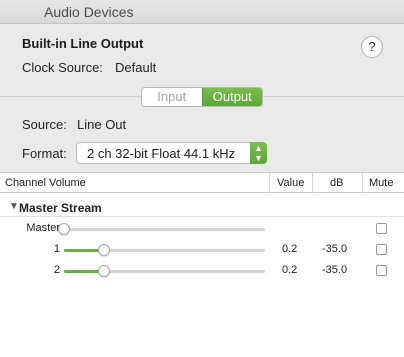 The height and width of the screenshot is (357, 404). Describe the element at coordinates (89, 12) in the screenshot. I see `window-title: Audio Devices` at that location.